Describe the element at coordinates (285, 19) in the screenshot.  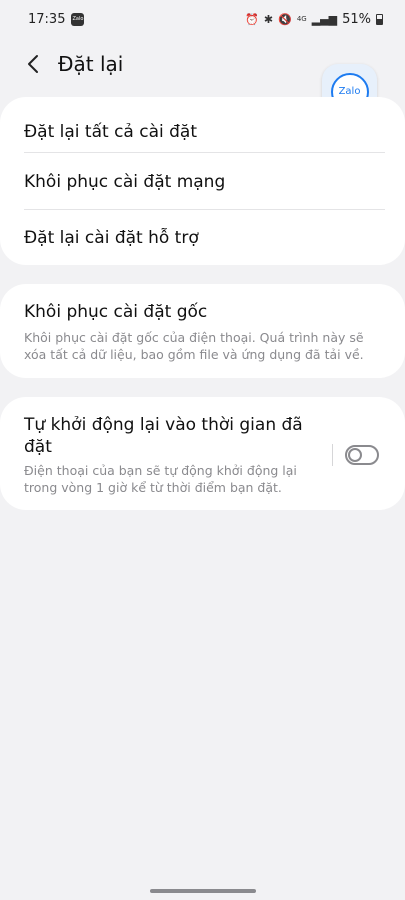
I see `mute-icon: 🔇` at that location.